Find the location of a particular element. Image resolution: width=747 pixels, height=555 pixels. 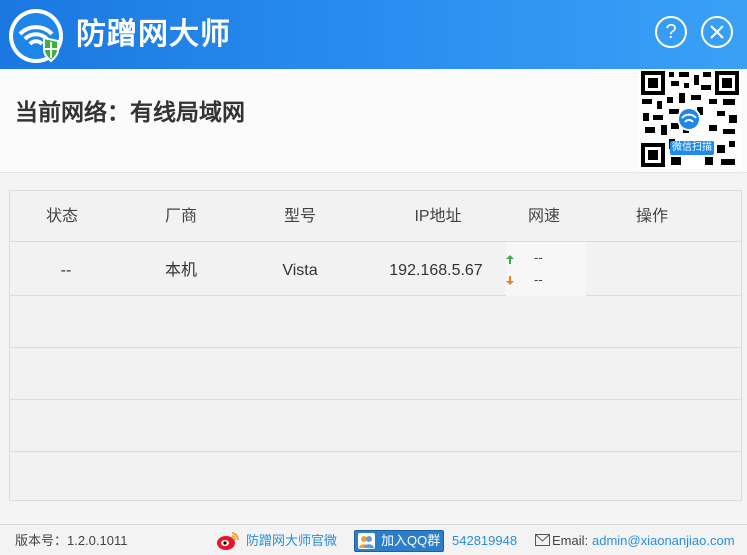

header-status: 状态 is located at coordinates (61, 216).